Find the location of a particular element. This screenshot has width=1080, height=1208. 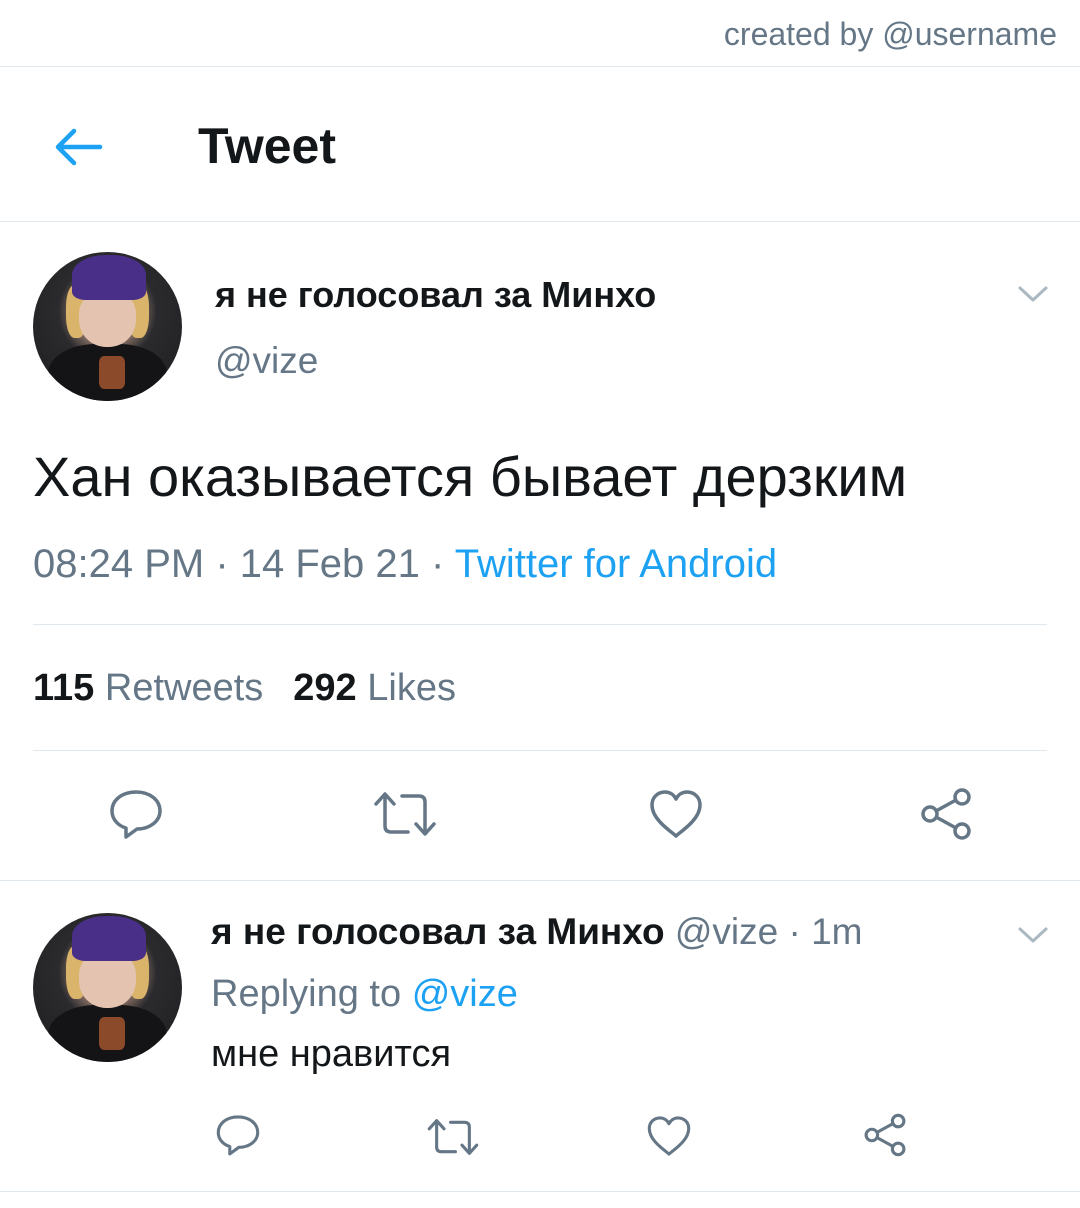

retweets-count: 115 is located at coordinates (64, 688).